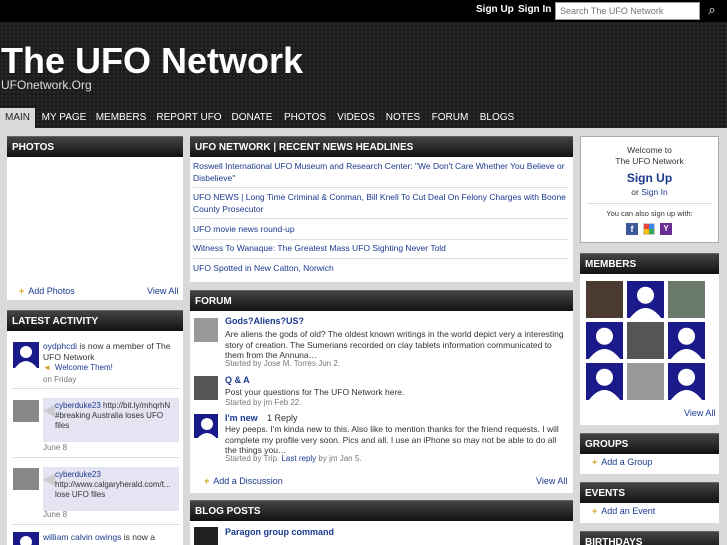 This screenshot has height=545, width=727. What do you see at coordinates (264, 321) in the screenshot?
I see `forum-post-title: Gods?Aliens?US?` at bounding box center [264, 321].